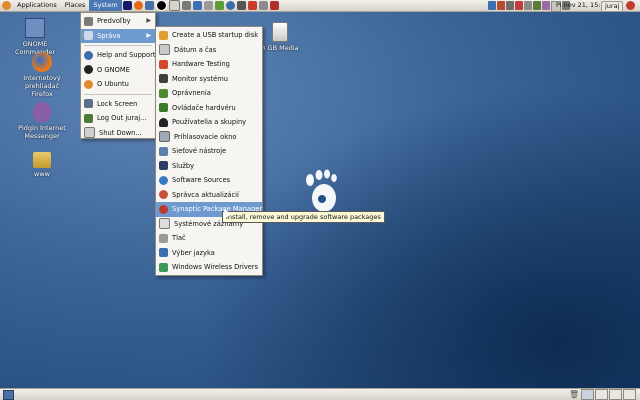 This screenshot has width=640, height=400. I want to click on menu-item-language-support: Výber jazyka, so click(209, 253).